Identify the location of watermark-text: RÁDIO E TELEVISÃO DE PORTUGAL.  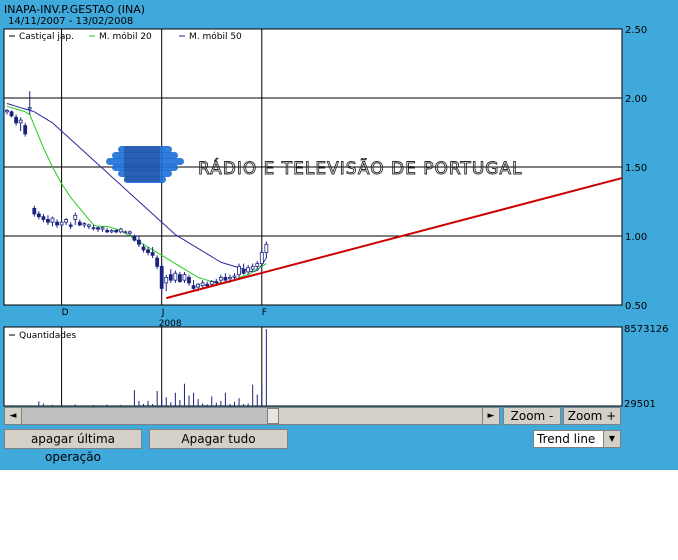
(360, 168).